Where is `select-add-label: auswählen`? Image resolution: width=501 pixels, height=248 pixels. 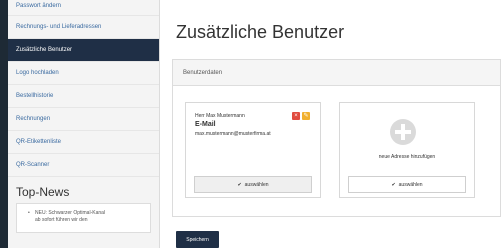
select-add-label: auswählen is located at coordinates (410, 184).